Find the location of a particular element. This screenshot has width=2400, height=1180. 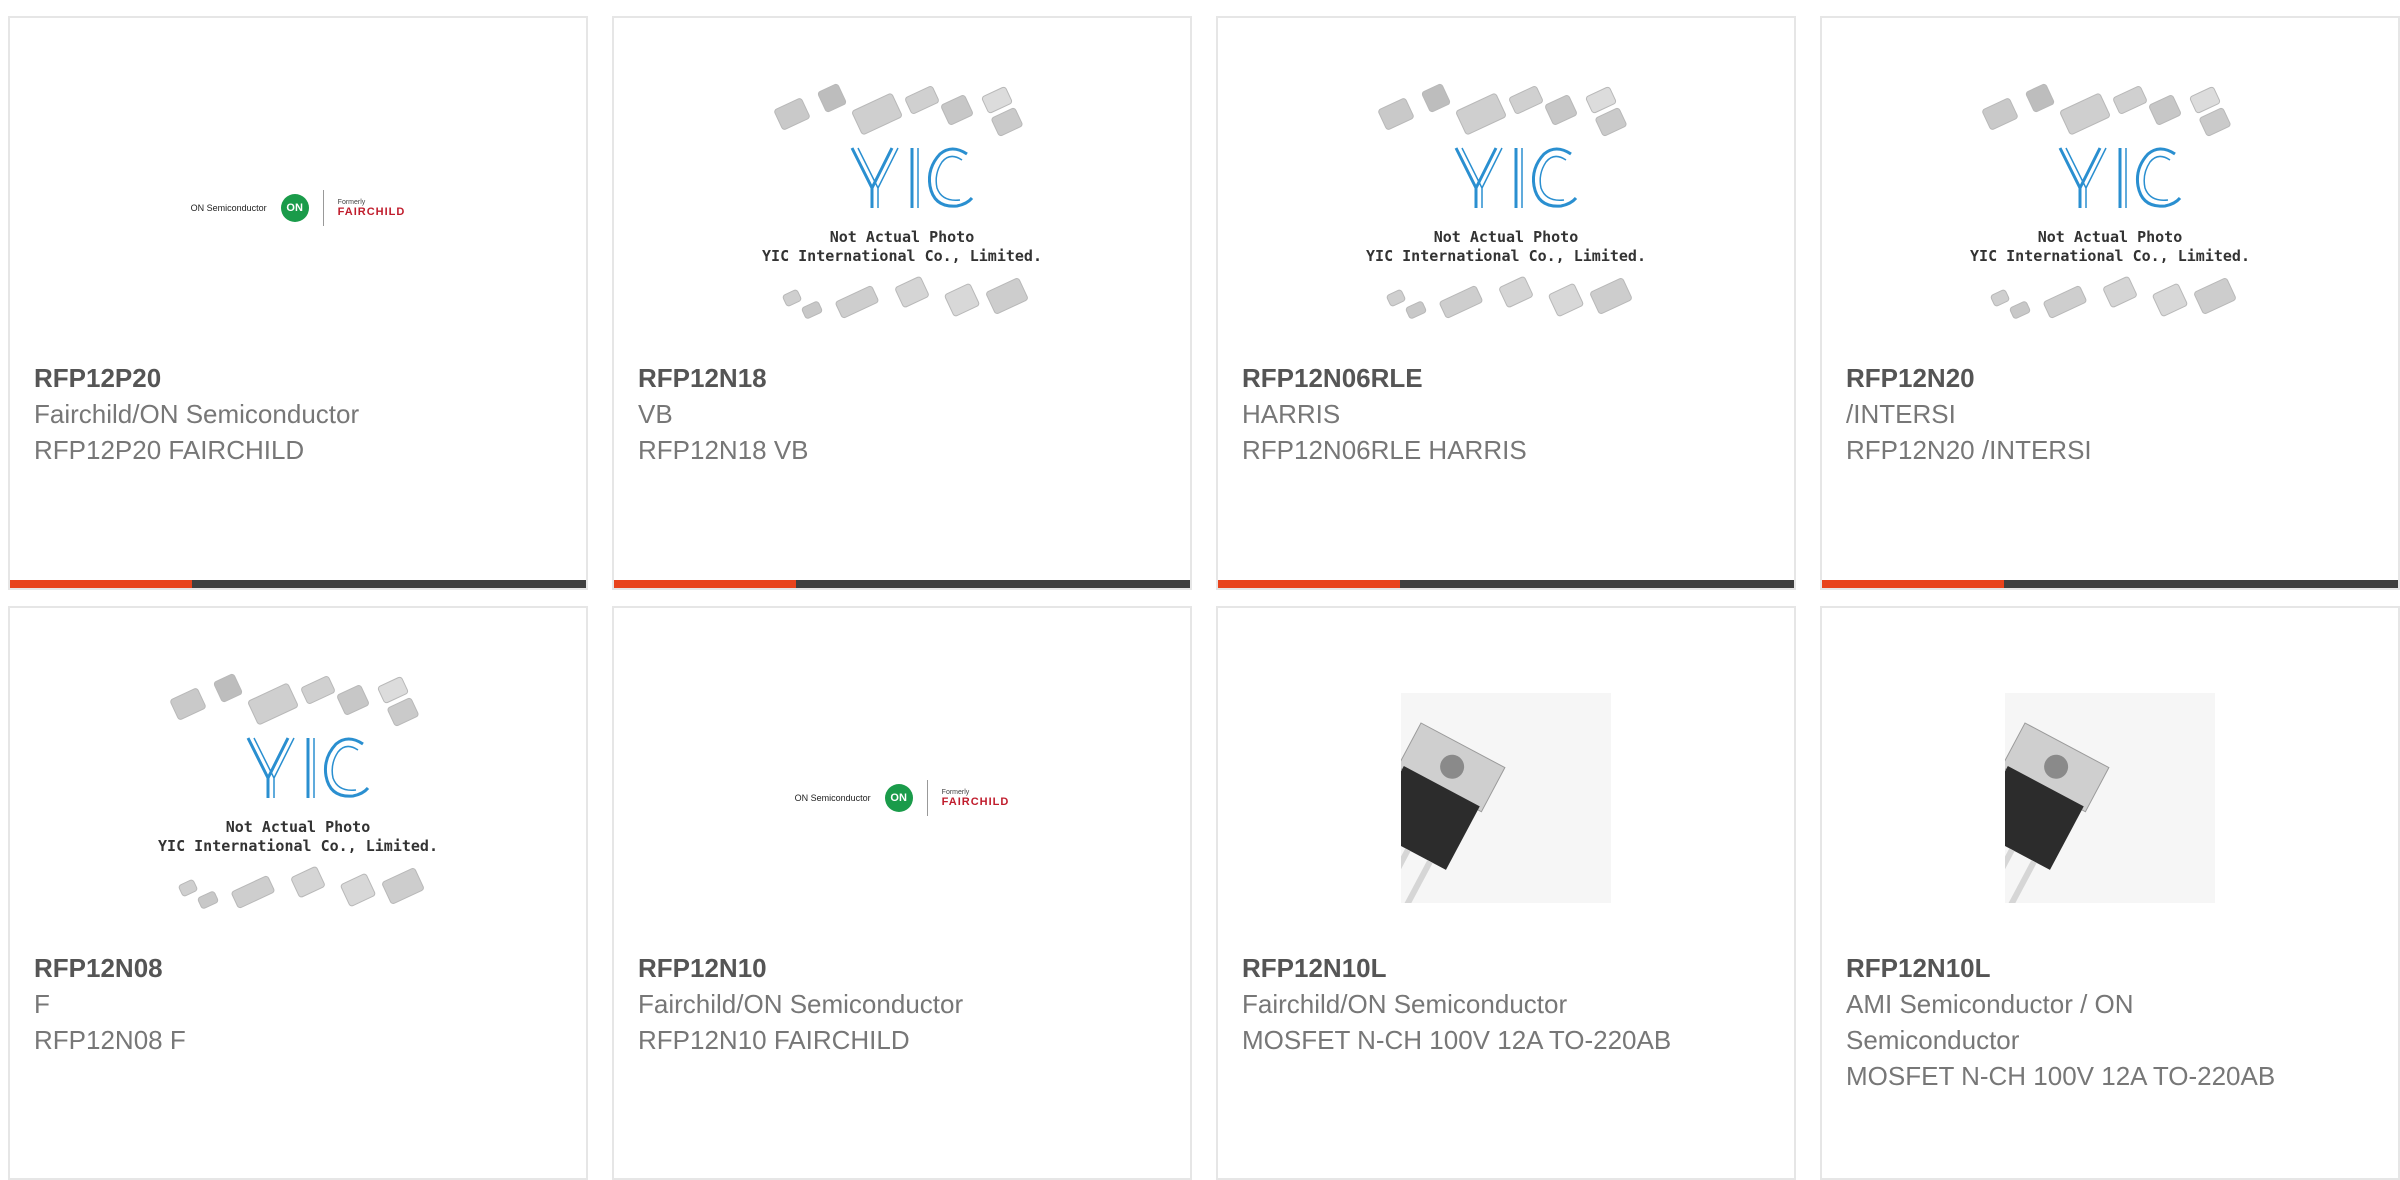

part-number: RFP12N20 is located at coordinates (2110, 378).